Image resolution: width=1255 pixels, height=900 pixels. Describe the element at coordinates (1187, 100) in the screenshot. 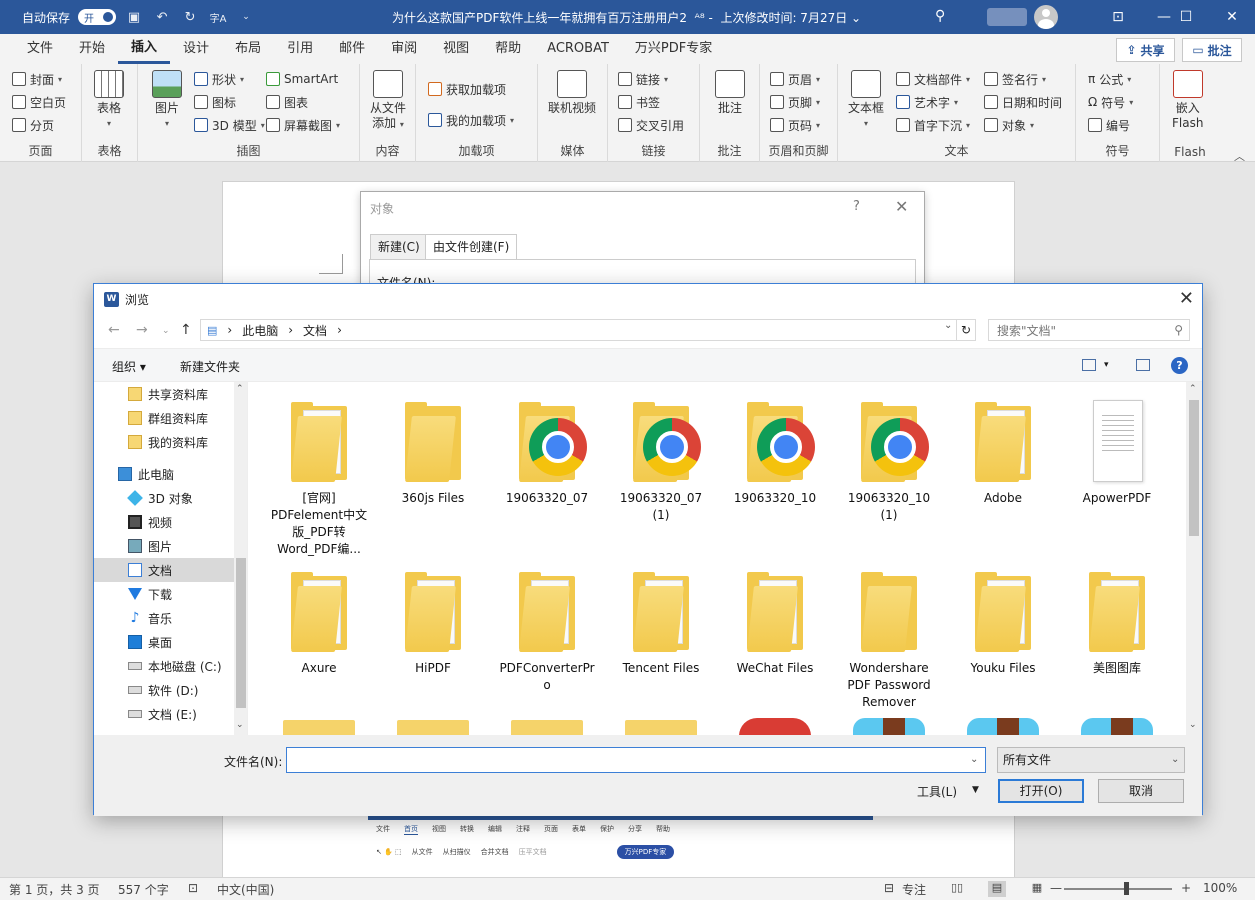

I see `embed-flash-button: 嵌入 Flash` at that location.